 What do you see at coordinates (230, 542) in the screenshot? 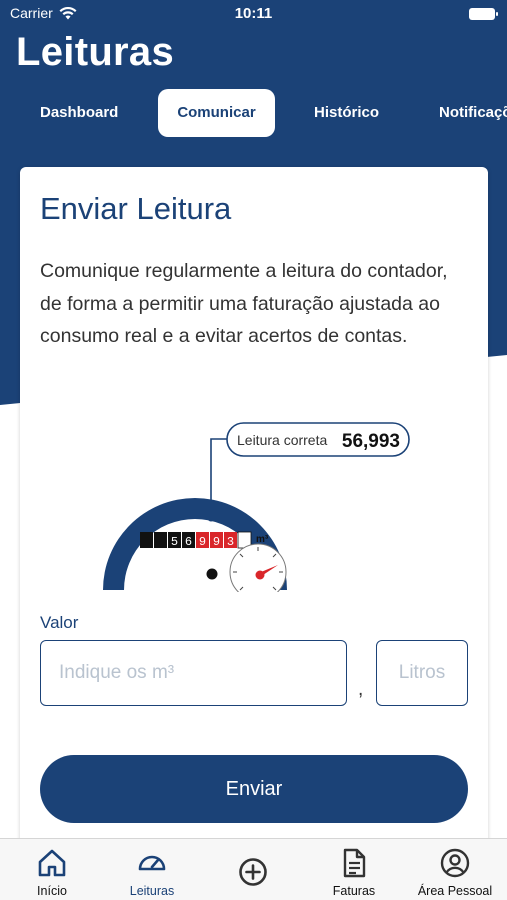
I see `counter-digit-5: 3` at bounding box center [230, 542].